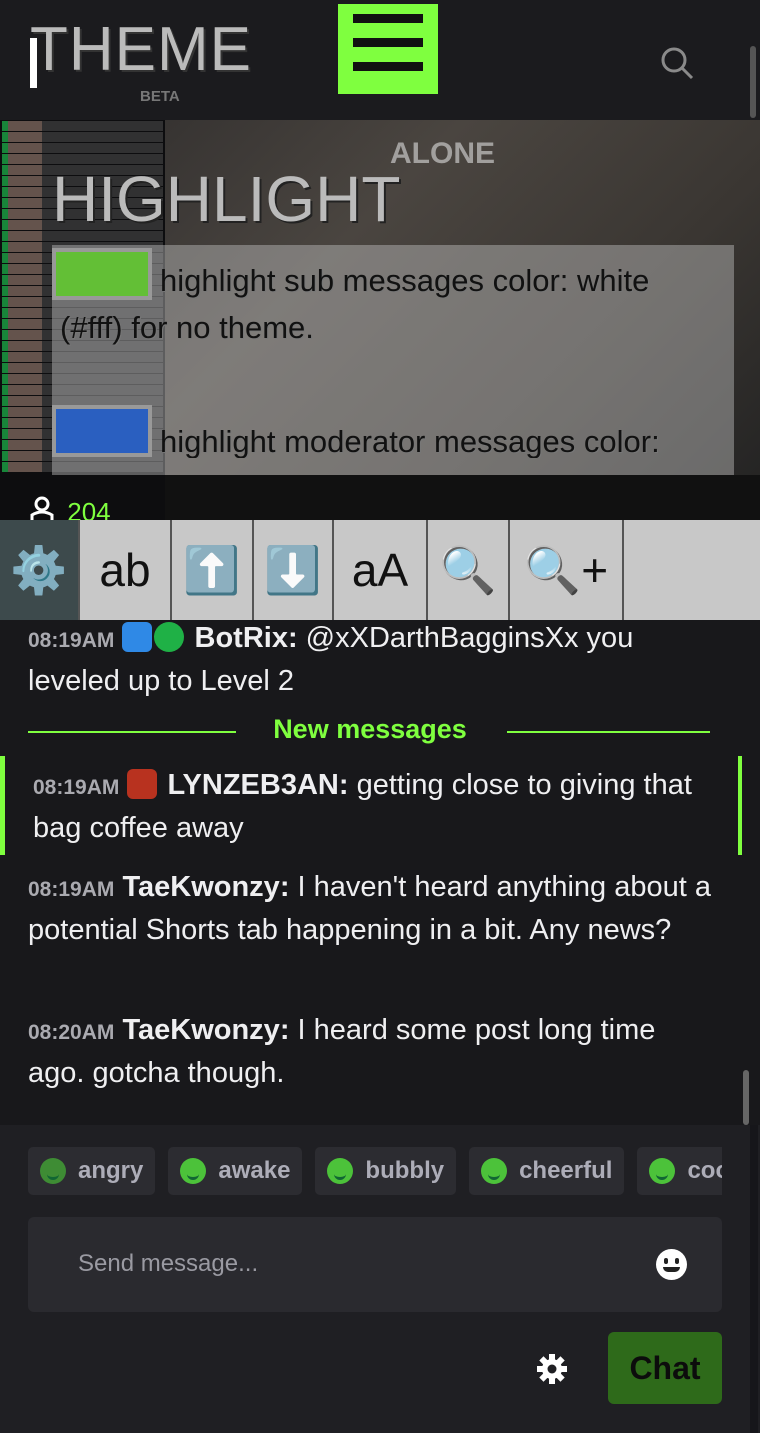 The image size is (760, 1433). What do you see at coordinates (746, 1097) in the screenshot?
I see `chat-scrollbar` at bounding box center [746, 1097].